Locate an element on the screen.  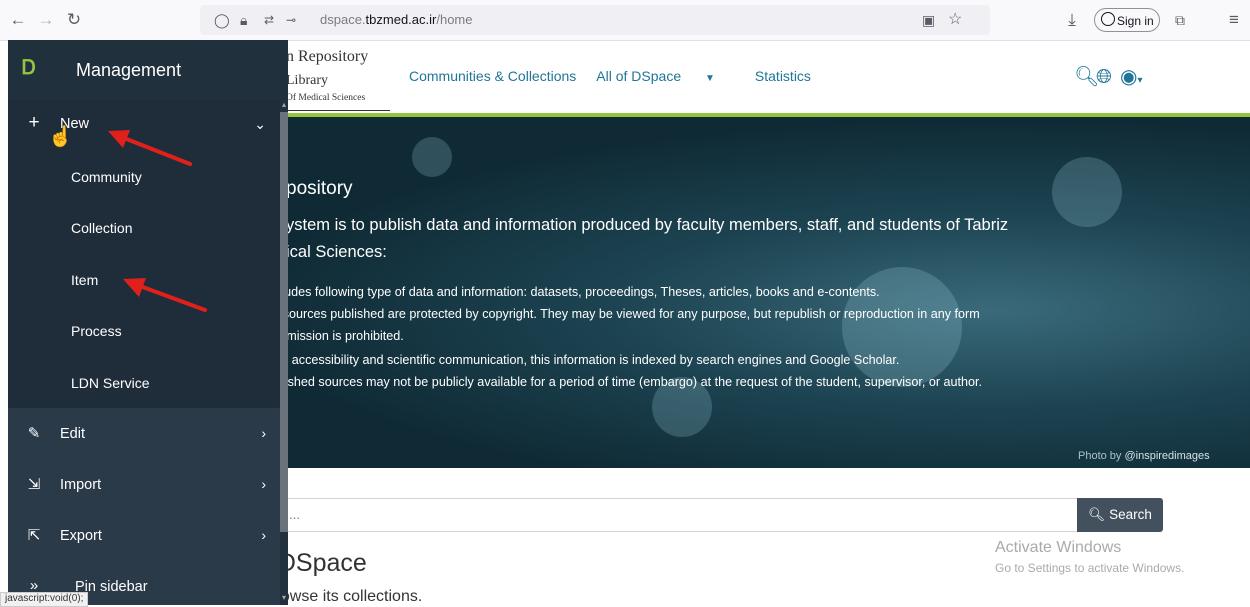
red-arrow-item is located at coordinates (165, 295).